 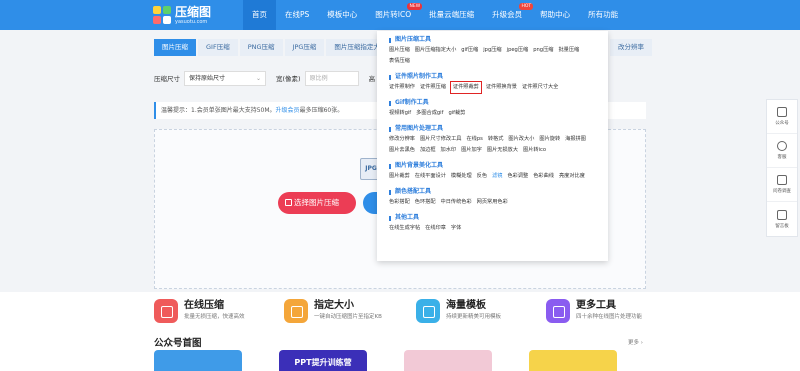 I want to click on menu-link-id-photo-crop: 证件照裁剪, so click(x=465, y=87).